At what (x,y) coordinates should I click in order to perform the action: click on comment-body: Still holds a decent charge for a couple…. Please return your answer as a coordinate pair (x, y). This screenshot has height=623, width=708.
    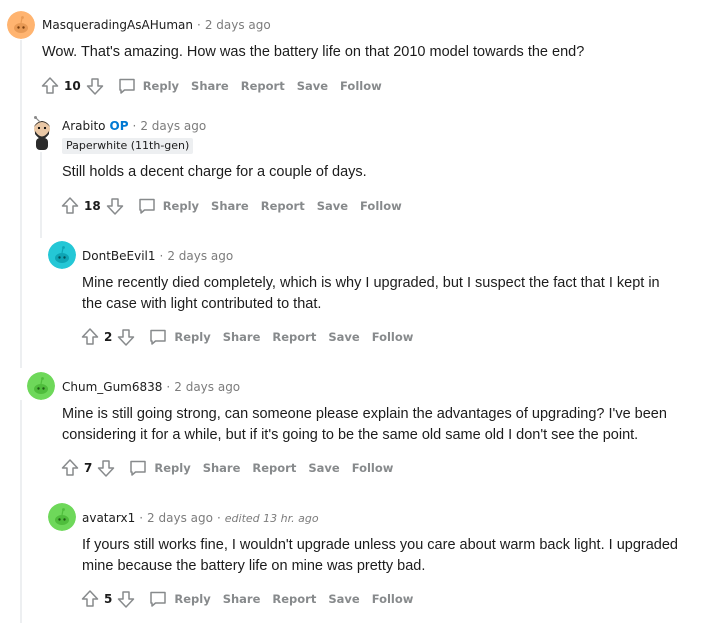
    Looking at the image, I should click on (214, 172).